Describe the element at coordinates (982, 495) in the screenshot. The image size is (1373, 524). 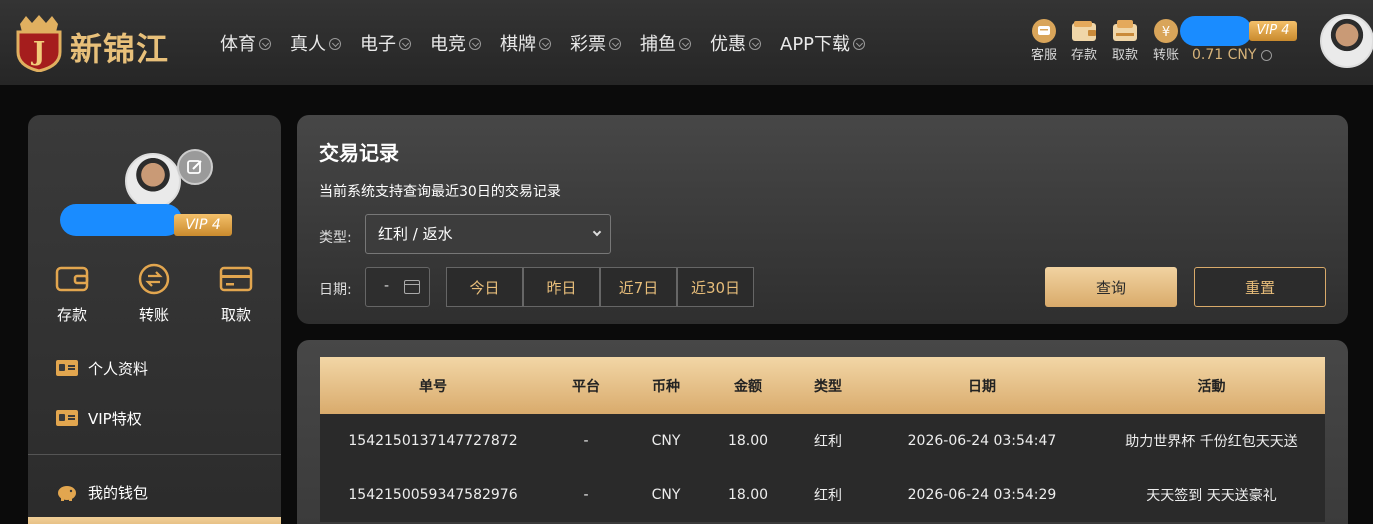
I see `cell-date: 2026-06-24 03:54:29` at that location.